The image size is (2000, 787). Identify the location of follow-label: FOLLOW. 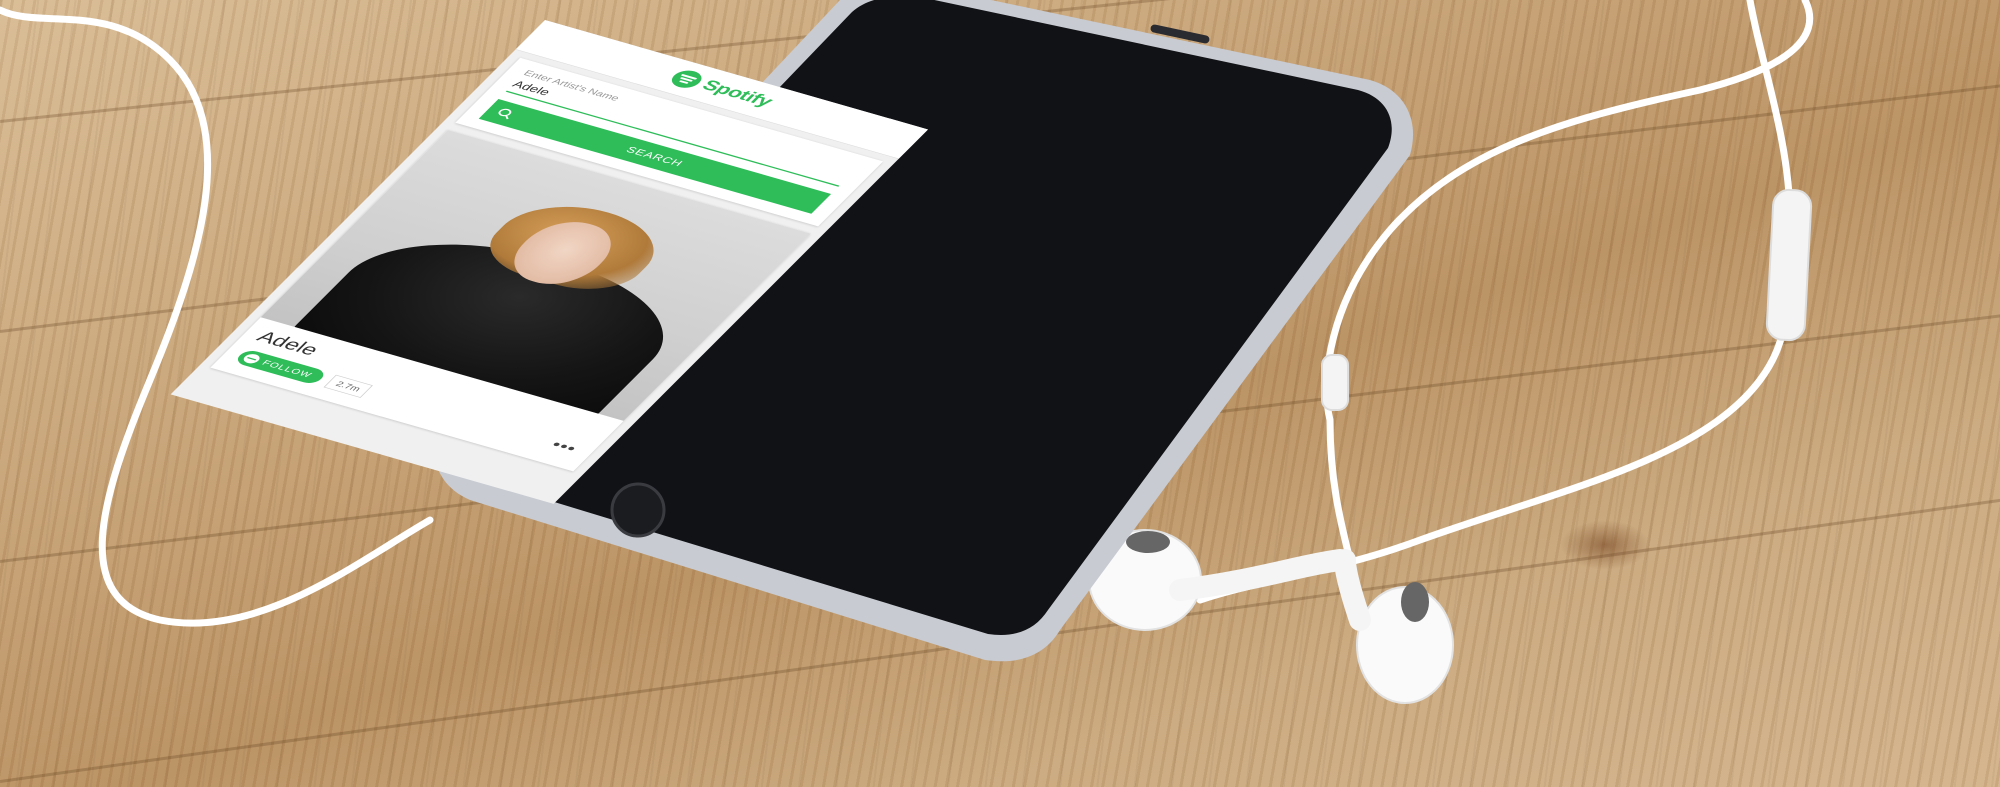
(287, 369).